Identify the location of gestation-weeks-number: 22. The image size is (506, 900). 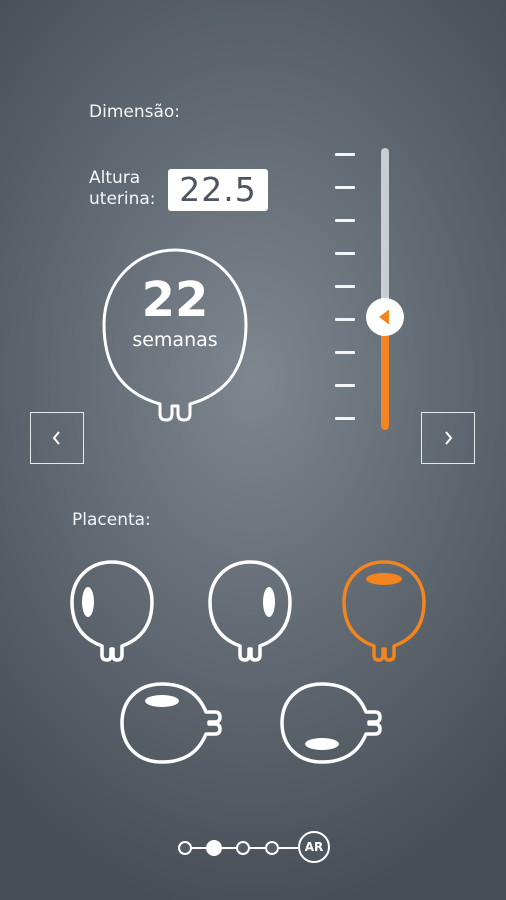
(175, 300).